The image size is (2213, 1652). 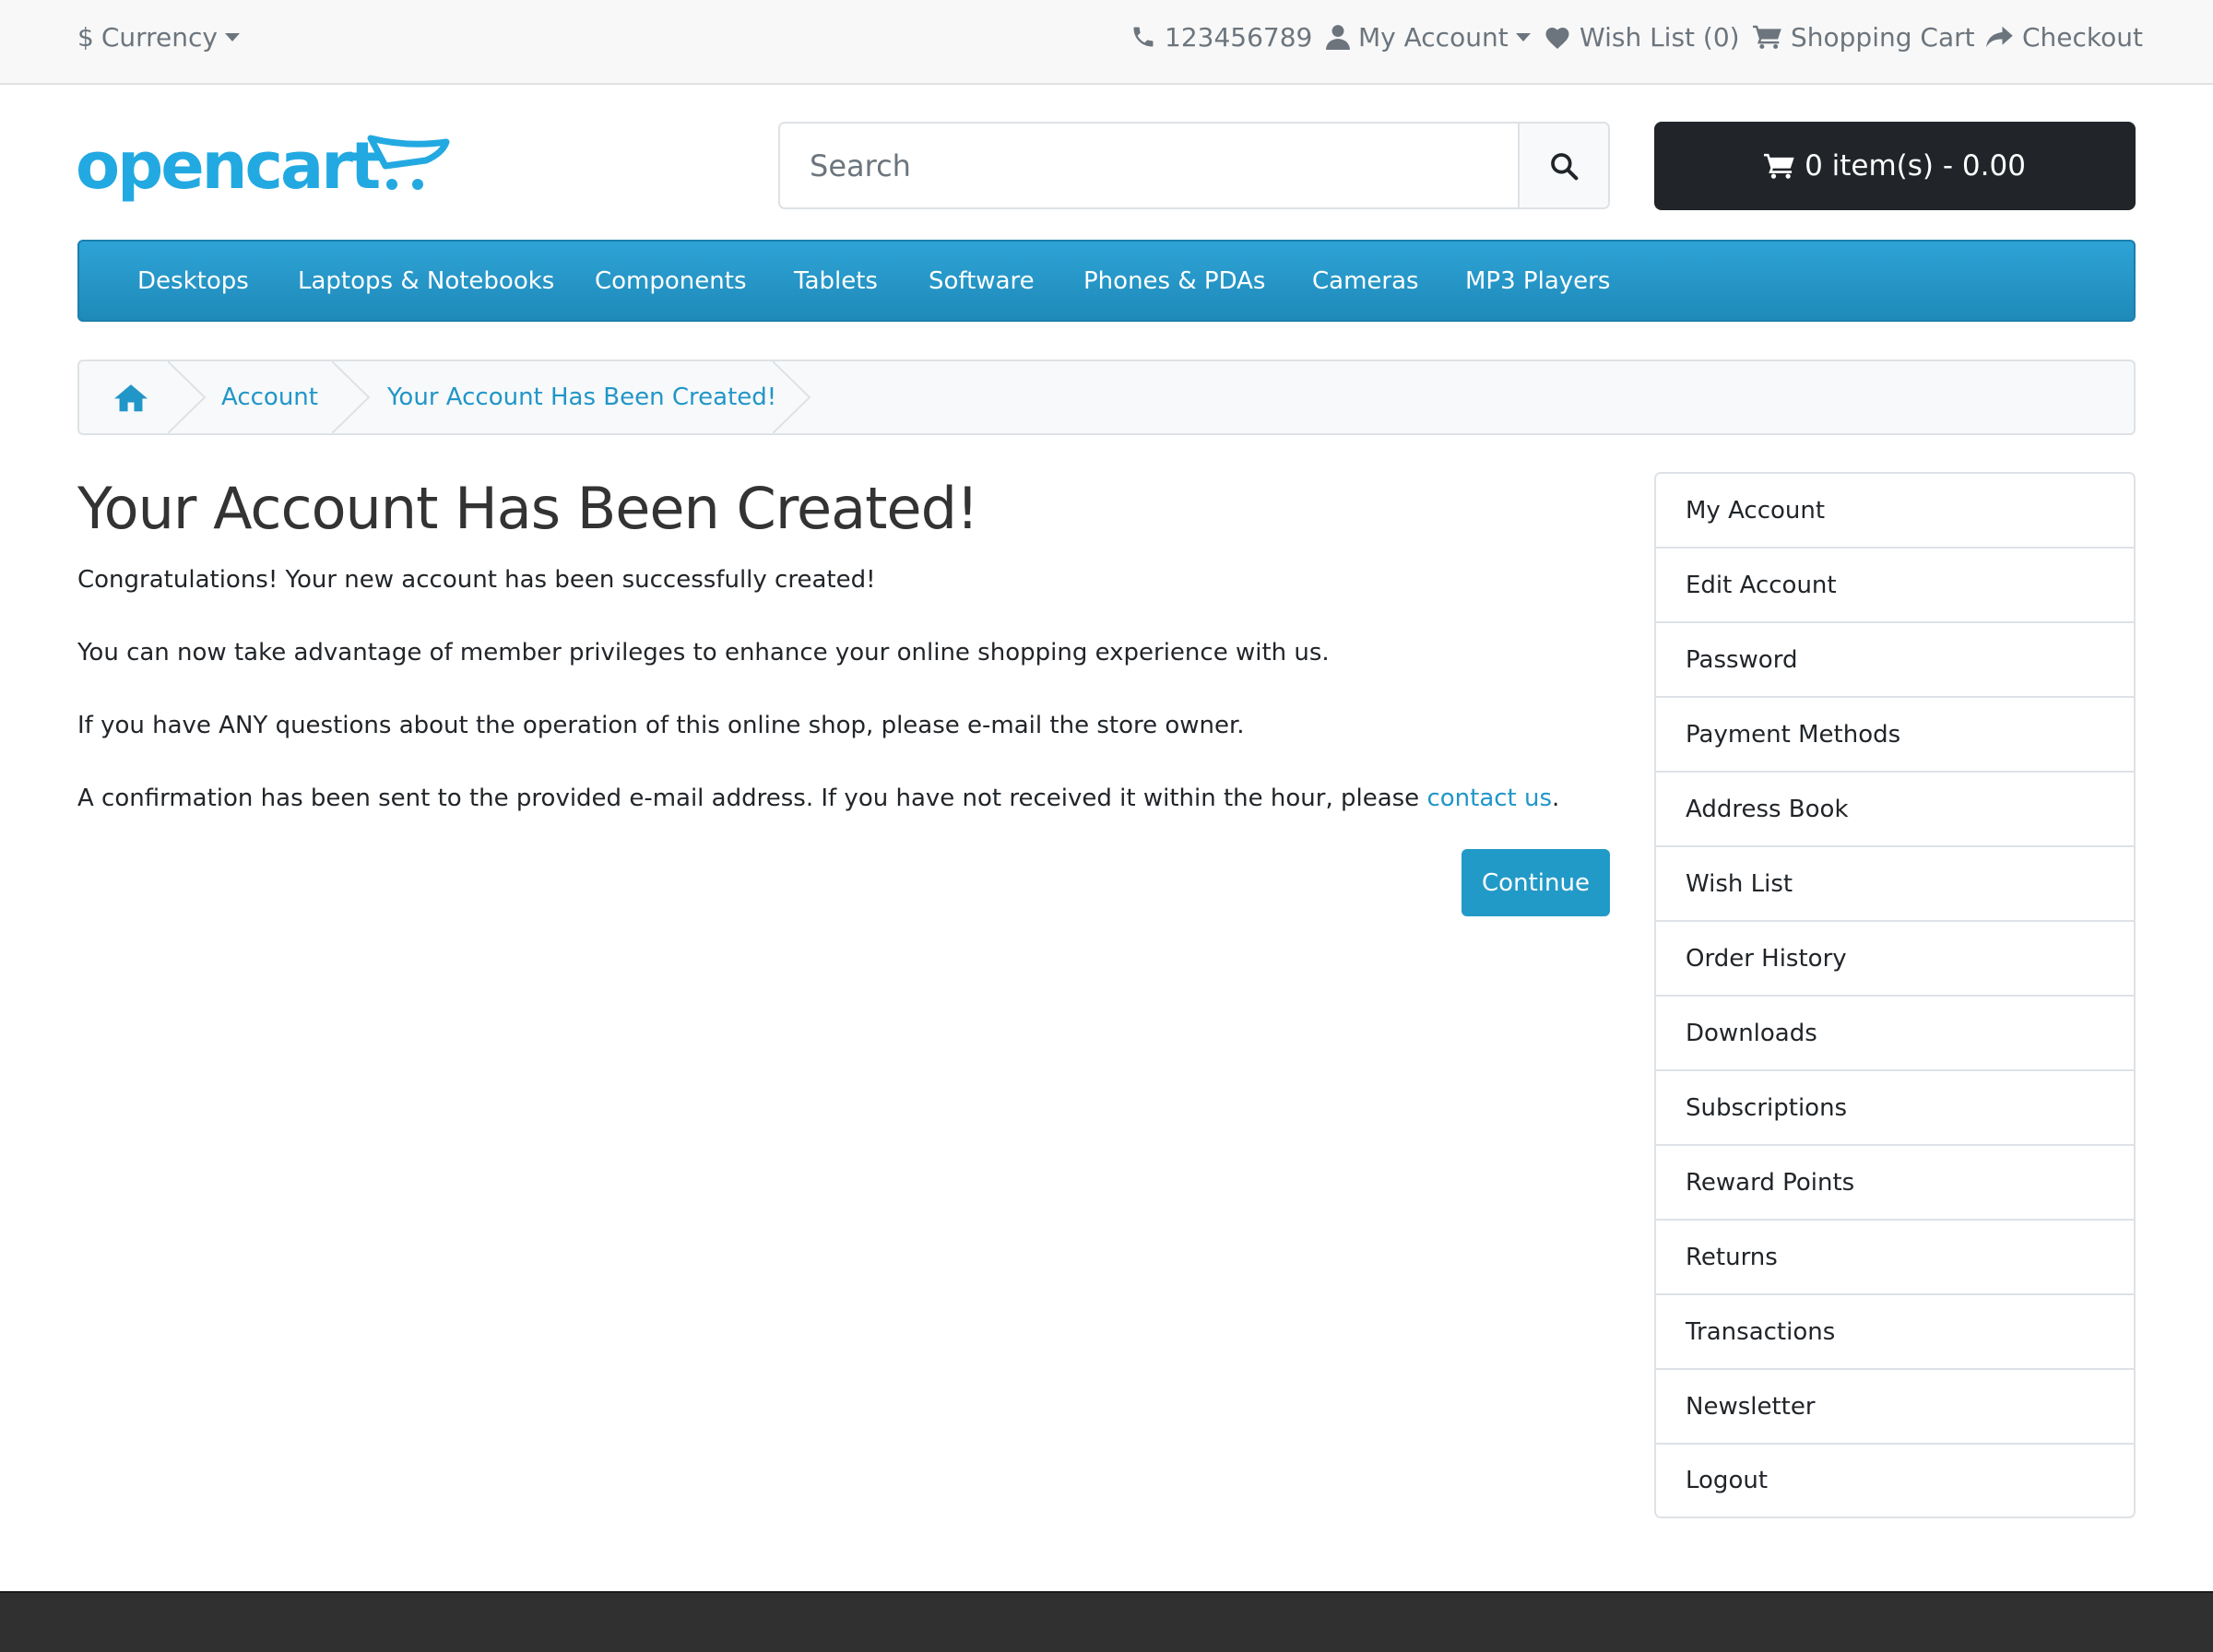 What do you see at coordinates (1106, 1621) in the screenshot?
I see `footer` at bounding box center [1106, 1621].